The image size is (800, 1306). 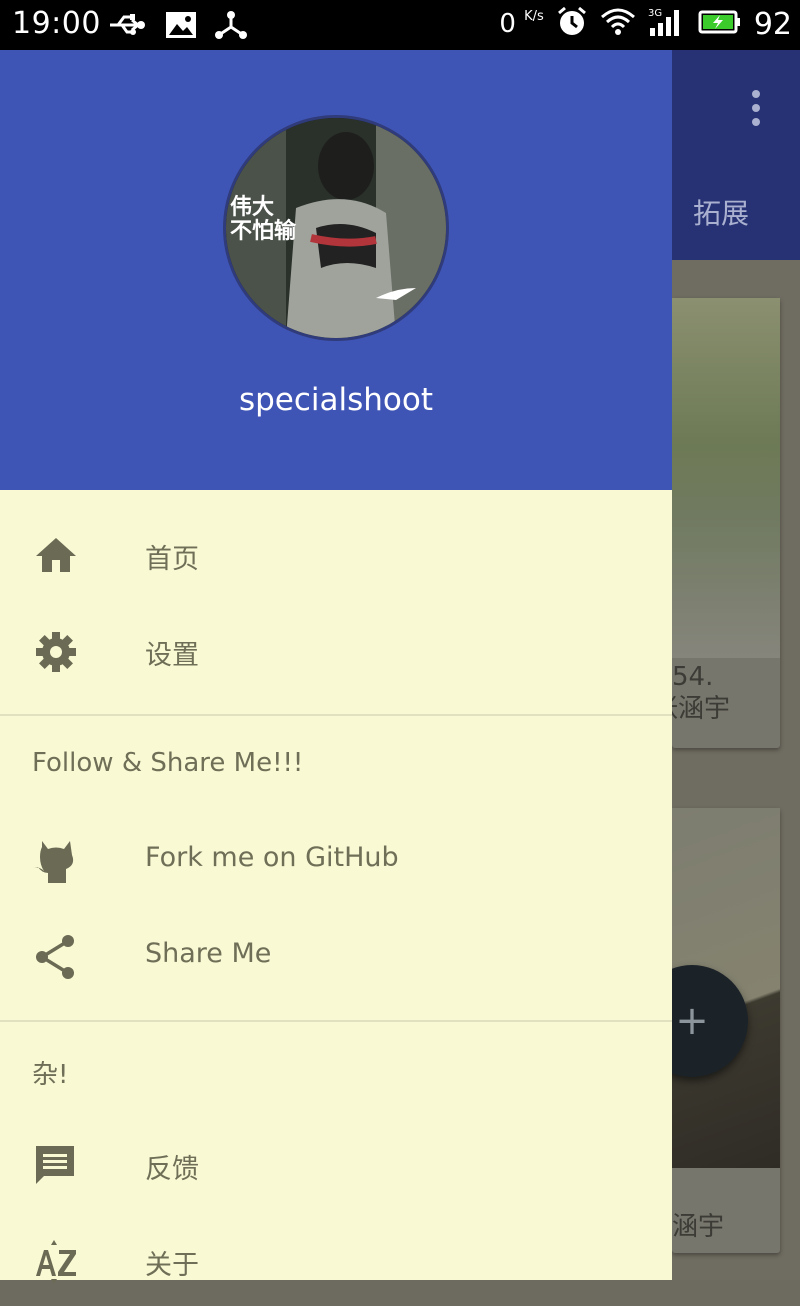 What do you see at coordinates (667, 24) in the screenshot?
I see `signal-3g-icon: 3G` at bounding box center [667, 24].